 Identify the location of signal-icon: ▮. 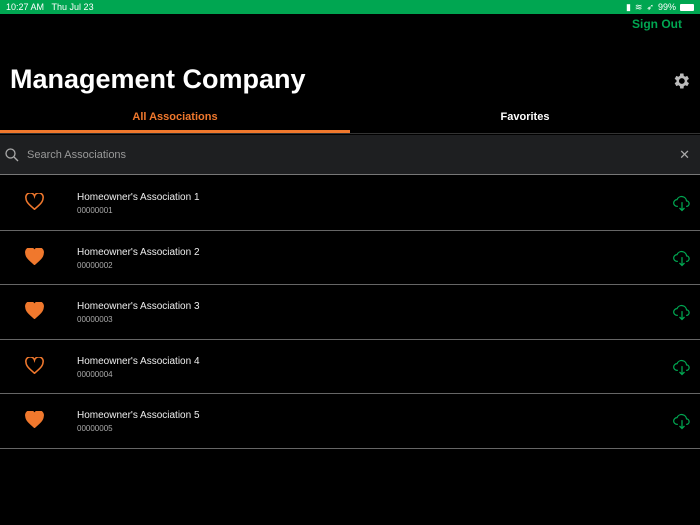
(628, 6).